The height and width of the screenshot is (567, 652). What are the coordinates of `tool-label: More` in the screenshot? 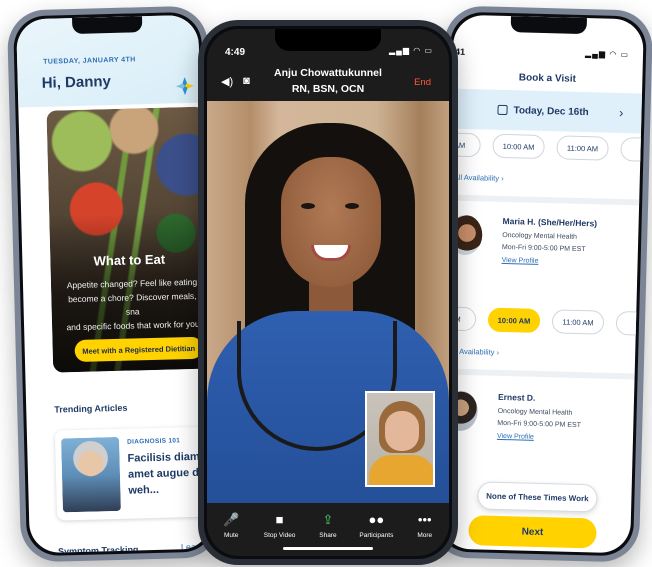 It's located at (425, 535).